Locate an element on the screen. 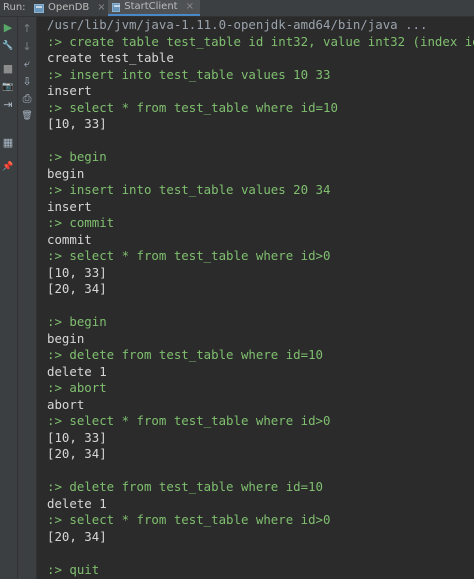 The image size is (474, 579). console-command-line: :> abort is located at coordinates (77, 387).